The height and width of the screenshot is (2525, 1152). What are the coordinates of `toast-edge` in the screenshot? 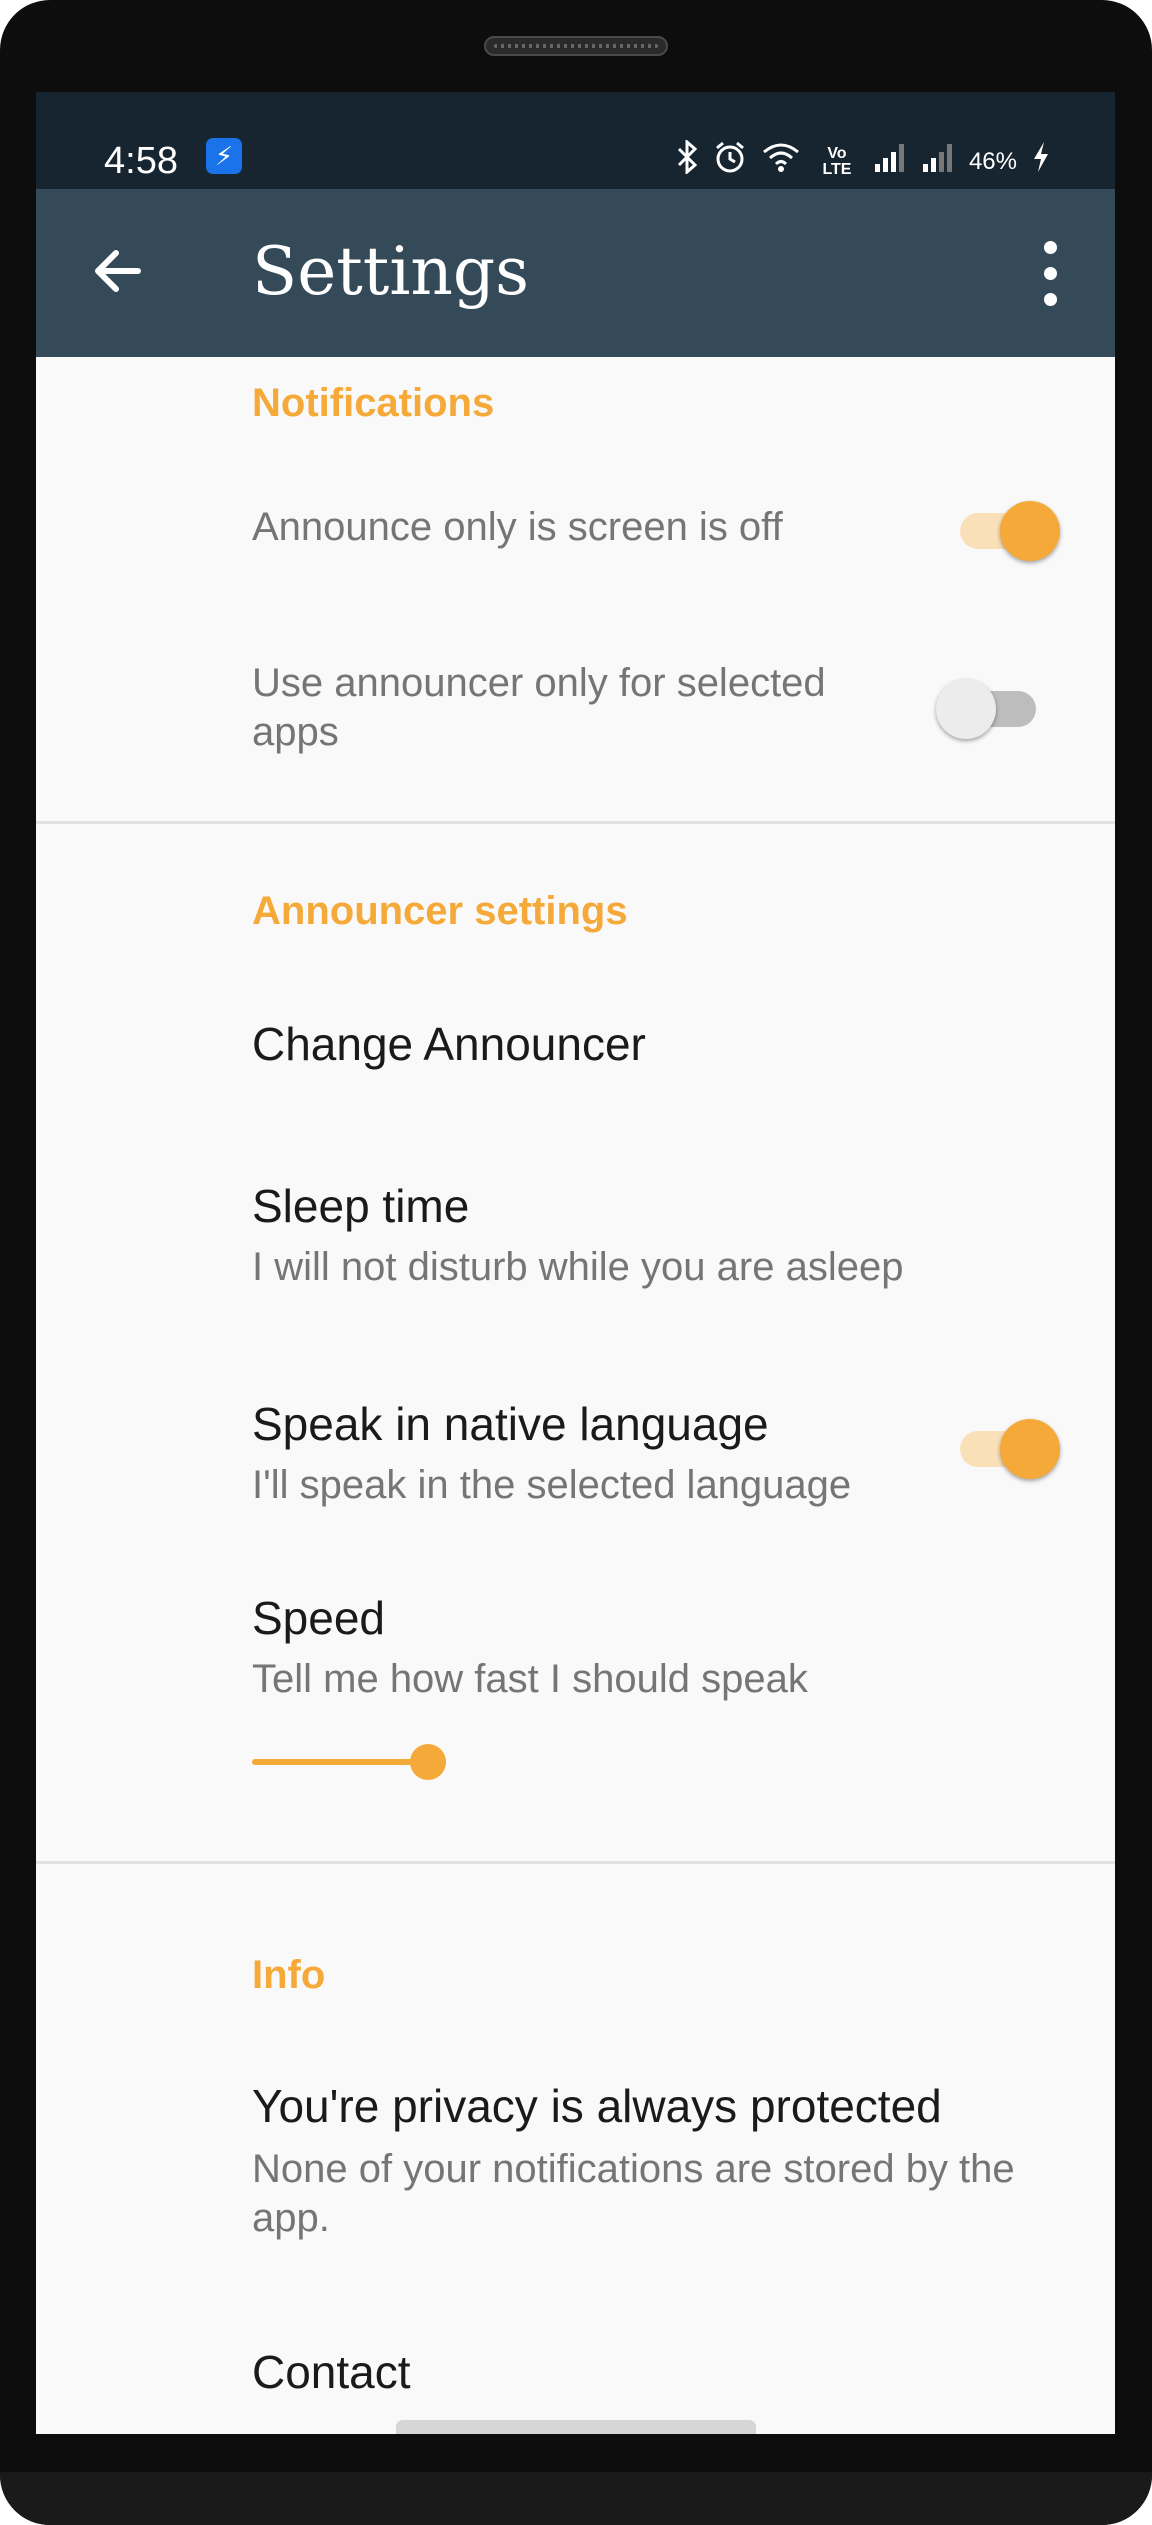 It's located at (576, 2427).